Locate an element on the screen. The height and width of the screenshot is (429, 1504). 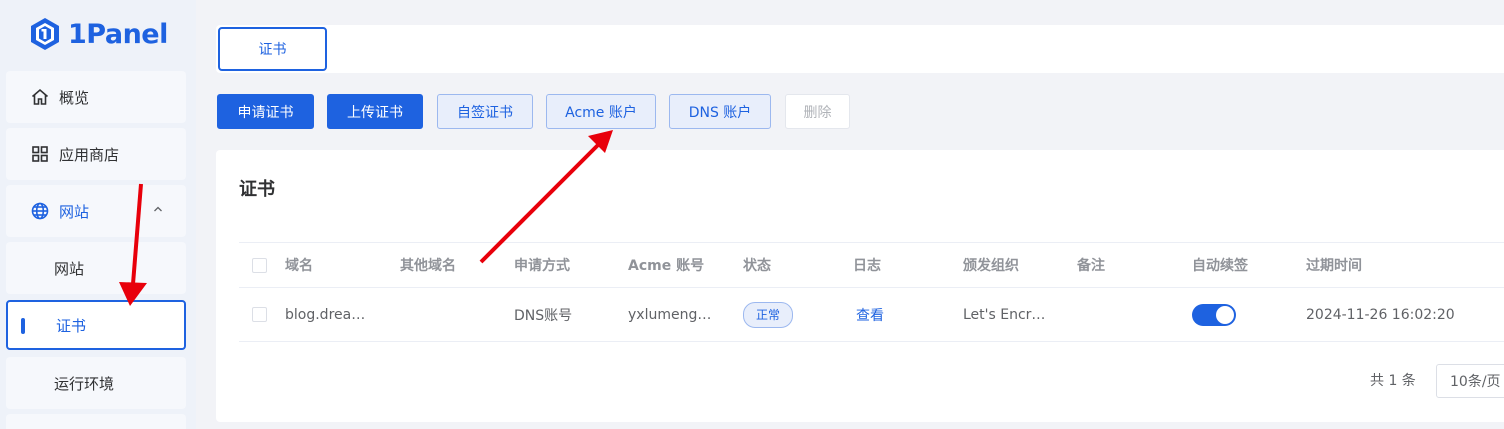
pagination-total: 共 1 条 is located at coordinates (1393, 381).